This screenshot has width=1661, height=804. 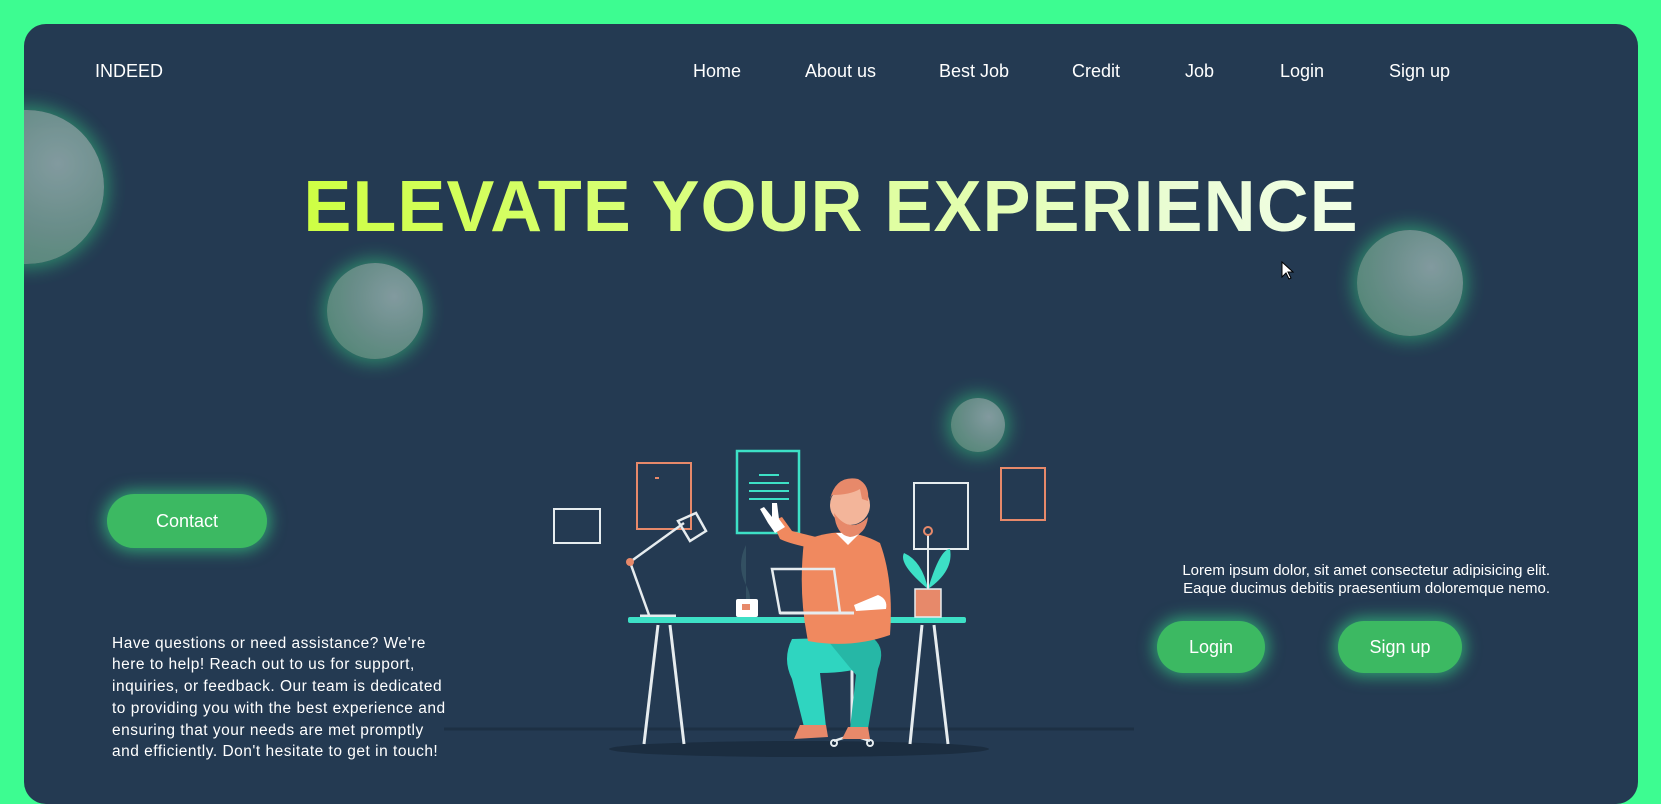 I want to click on hero-title: ELEVATE YOUR EXPERIENCE, so click(x=831, y=207).